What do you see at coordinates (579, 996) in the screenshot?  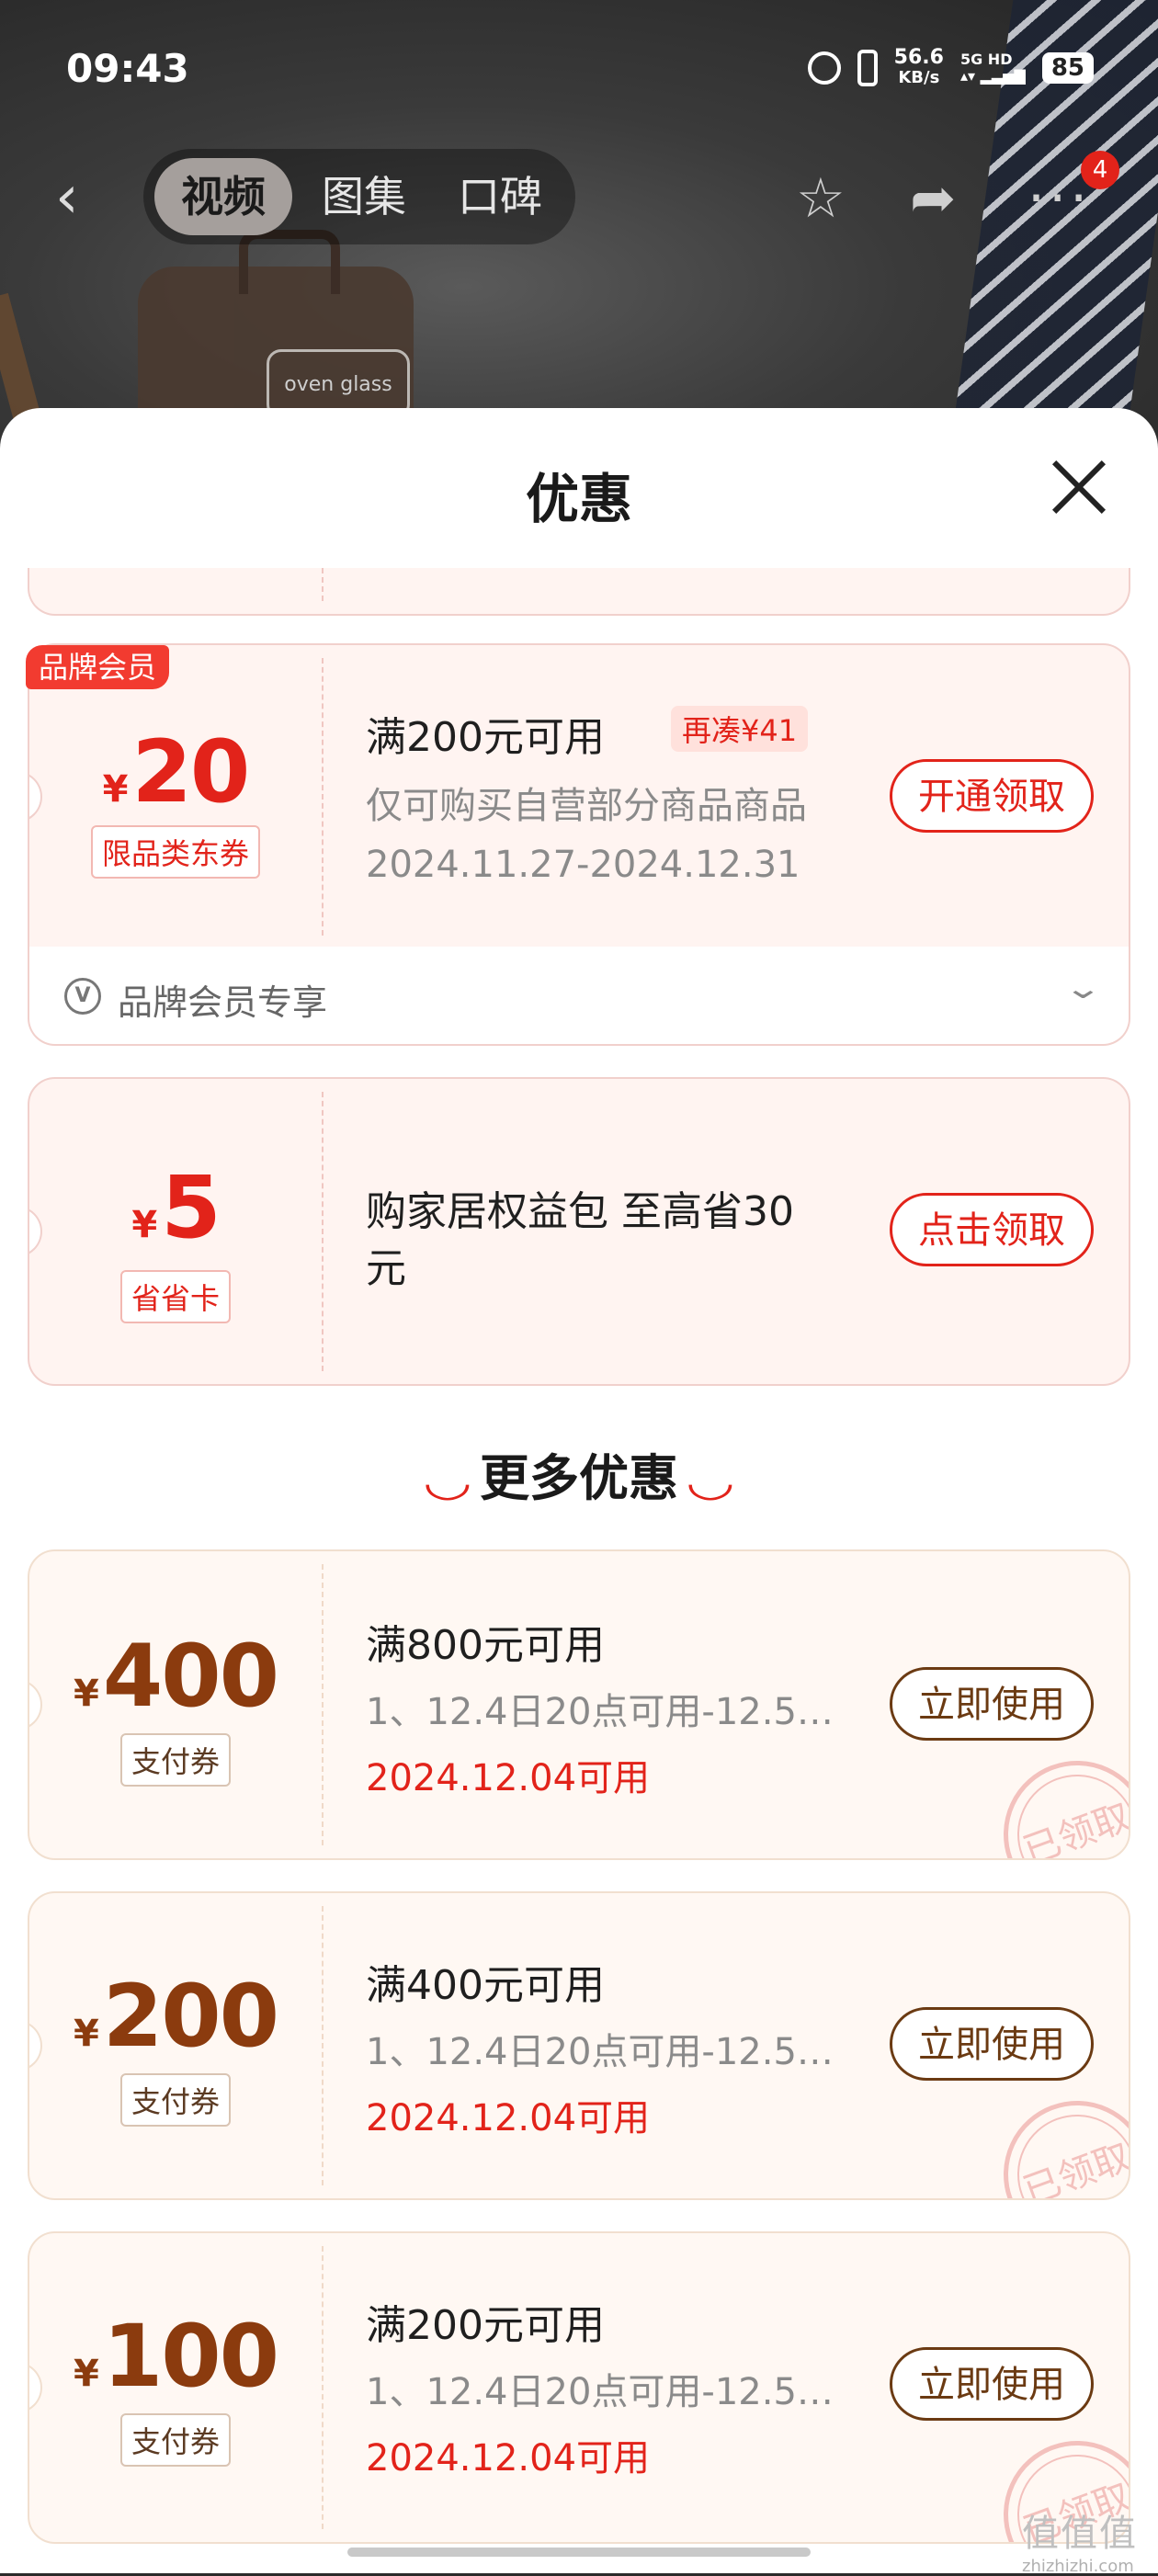 I see `member-exclusive-row: V 品牌会员专享 ⌄` at bounding box center [579, 996].